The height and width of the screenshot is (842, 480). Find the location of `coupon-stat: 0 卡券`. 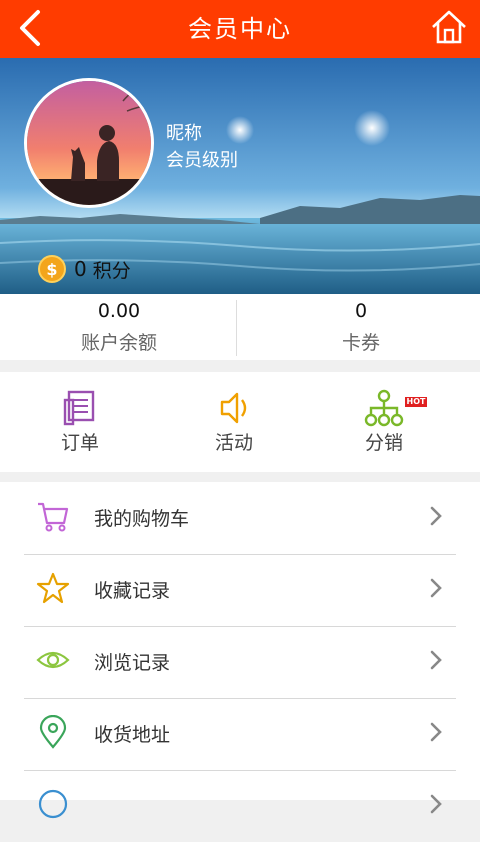

coupon-stat: 0 卡券 is located at coordinates (361, 327).